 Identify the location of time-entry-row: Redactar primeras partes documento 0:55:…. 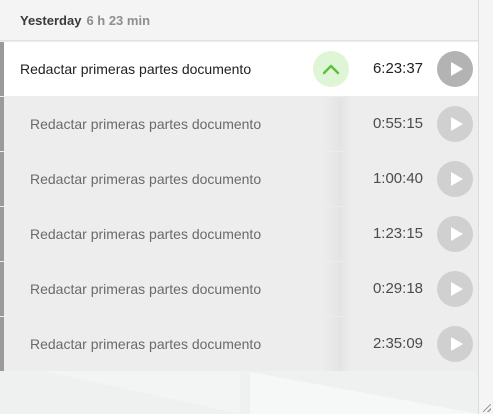
(239, 124).